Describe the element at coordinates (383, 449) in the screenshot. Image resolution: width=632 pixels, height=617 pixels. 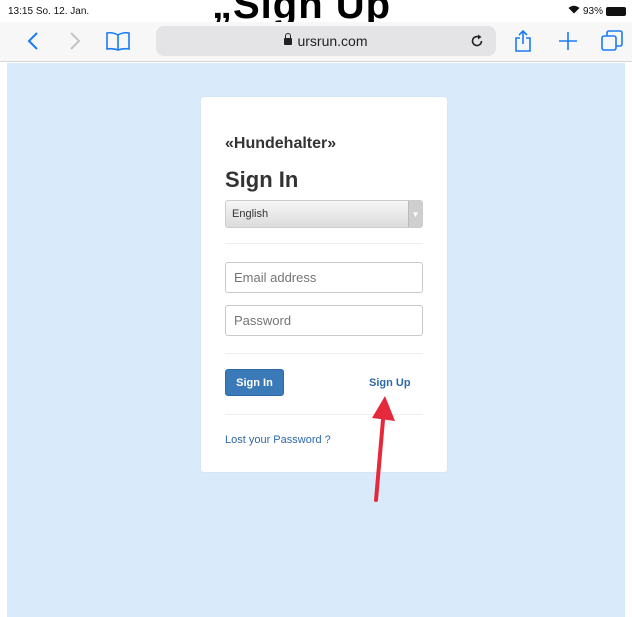
I see `red-arrow-annotation` at that location.